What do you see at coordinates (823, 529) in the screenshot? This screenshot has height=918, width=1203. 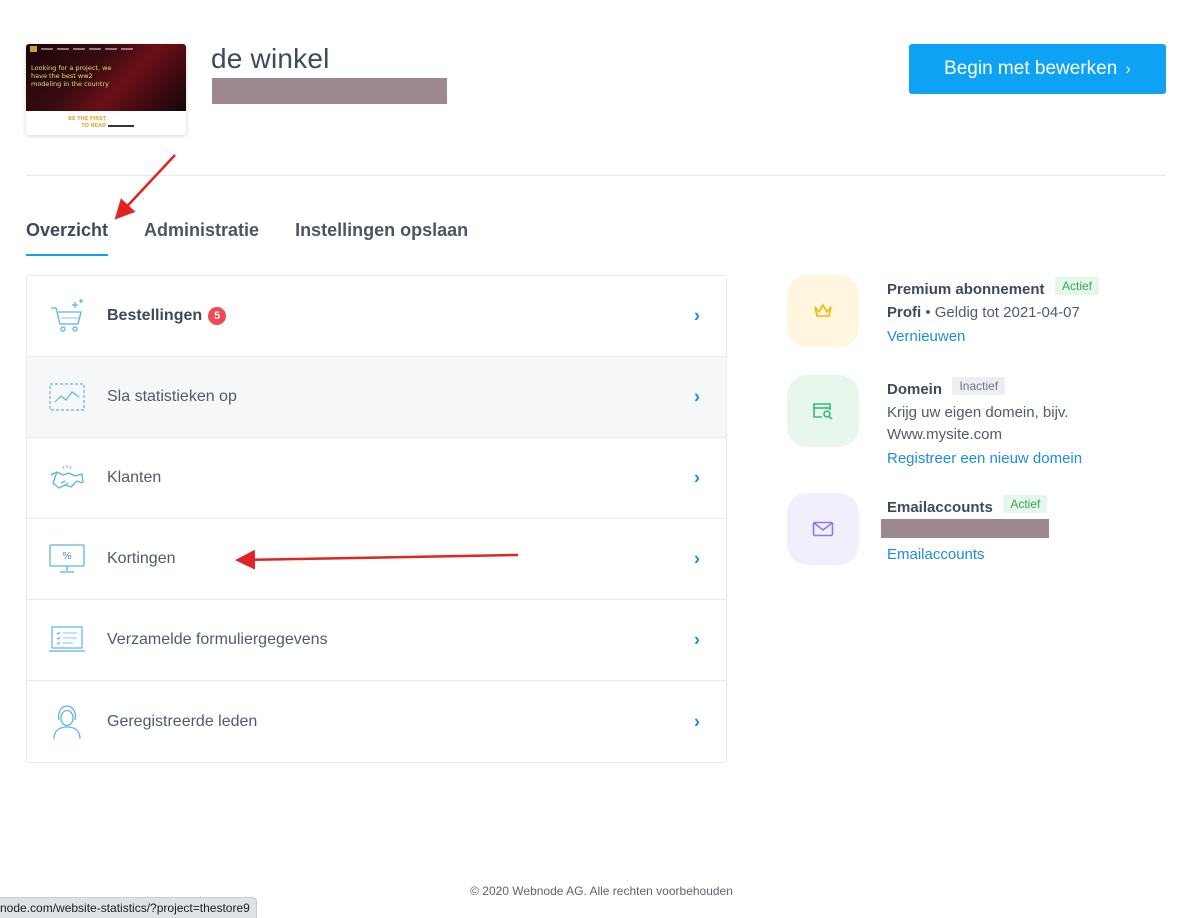 I see `envelope-icon` at bounding box center [823, 529].